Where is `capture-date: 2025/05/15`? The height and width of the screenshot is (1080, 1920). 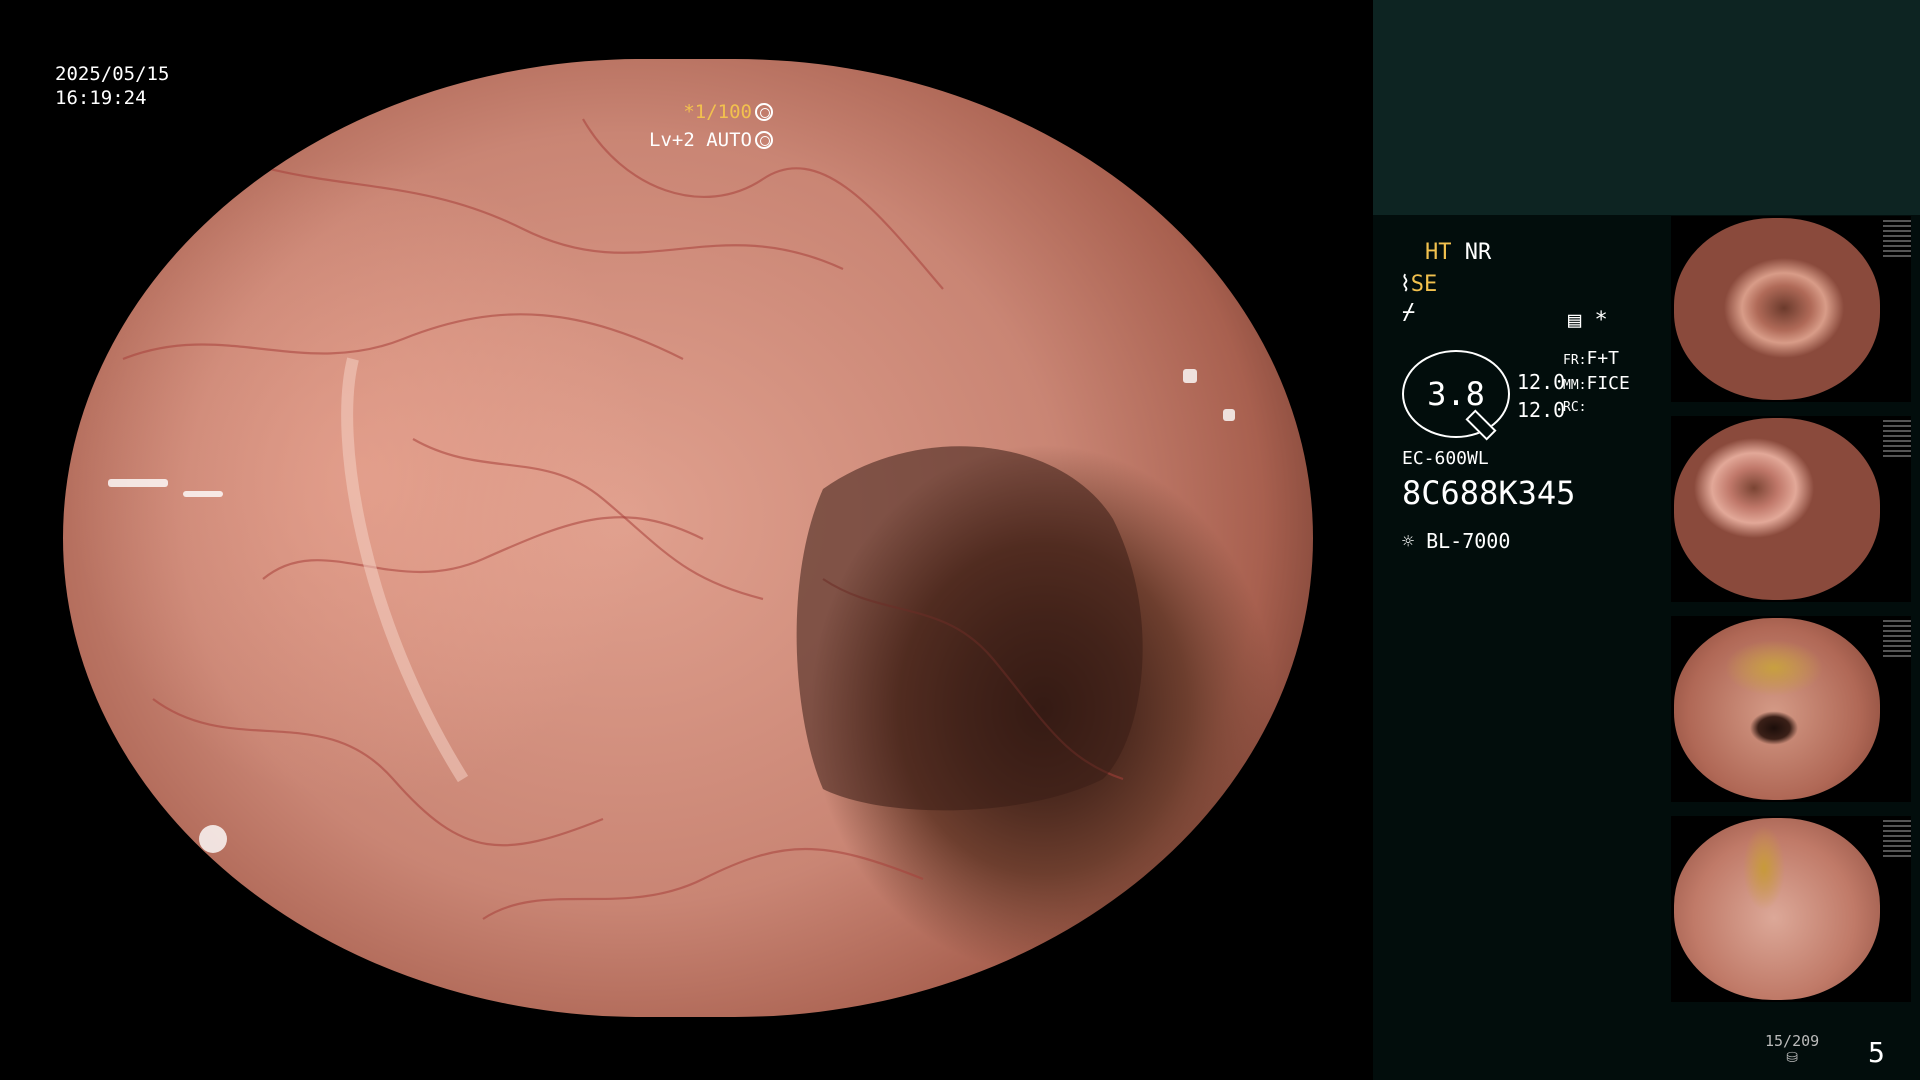
capture-date: 2025/05/15 is located at coordinates (112, 74).